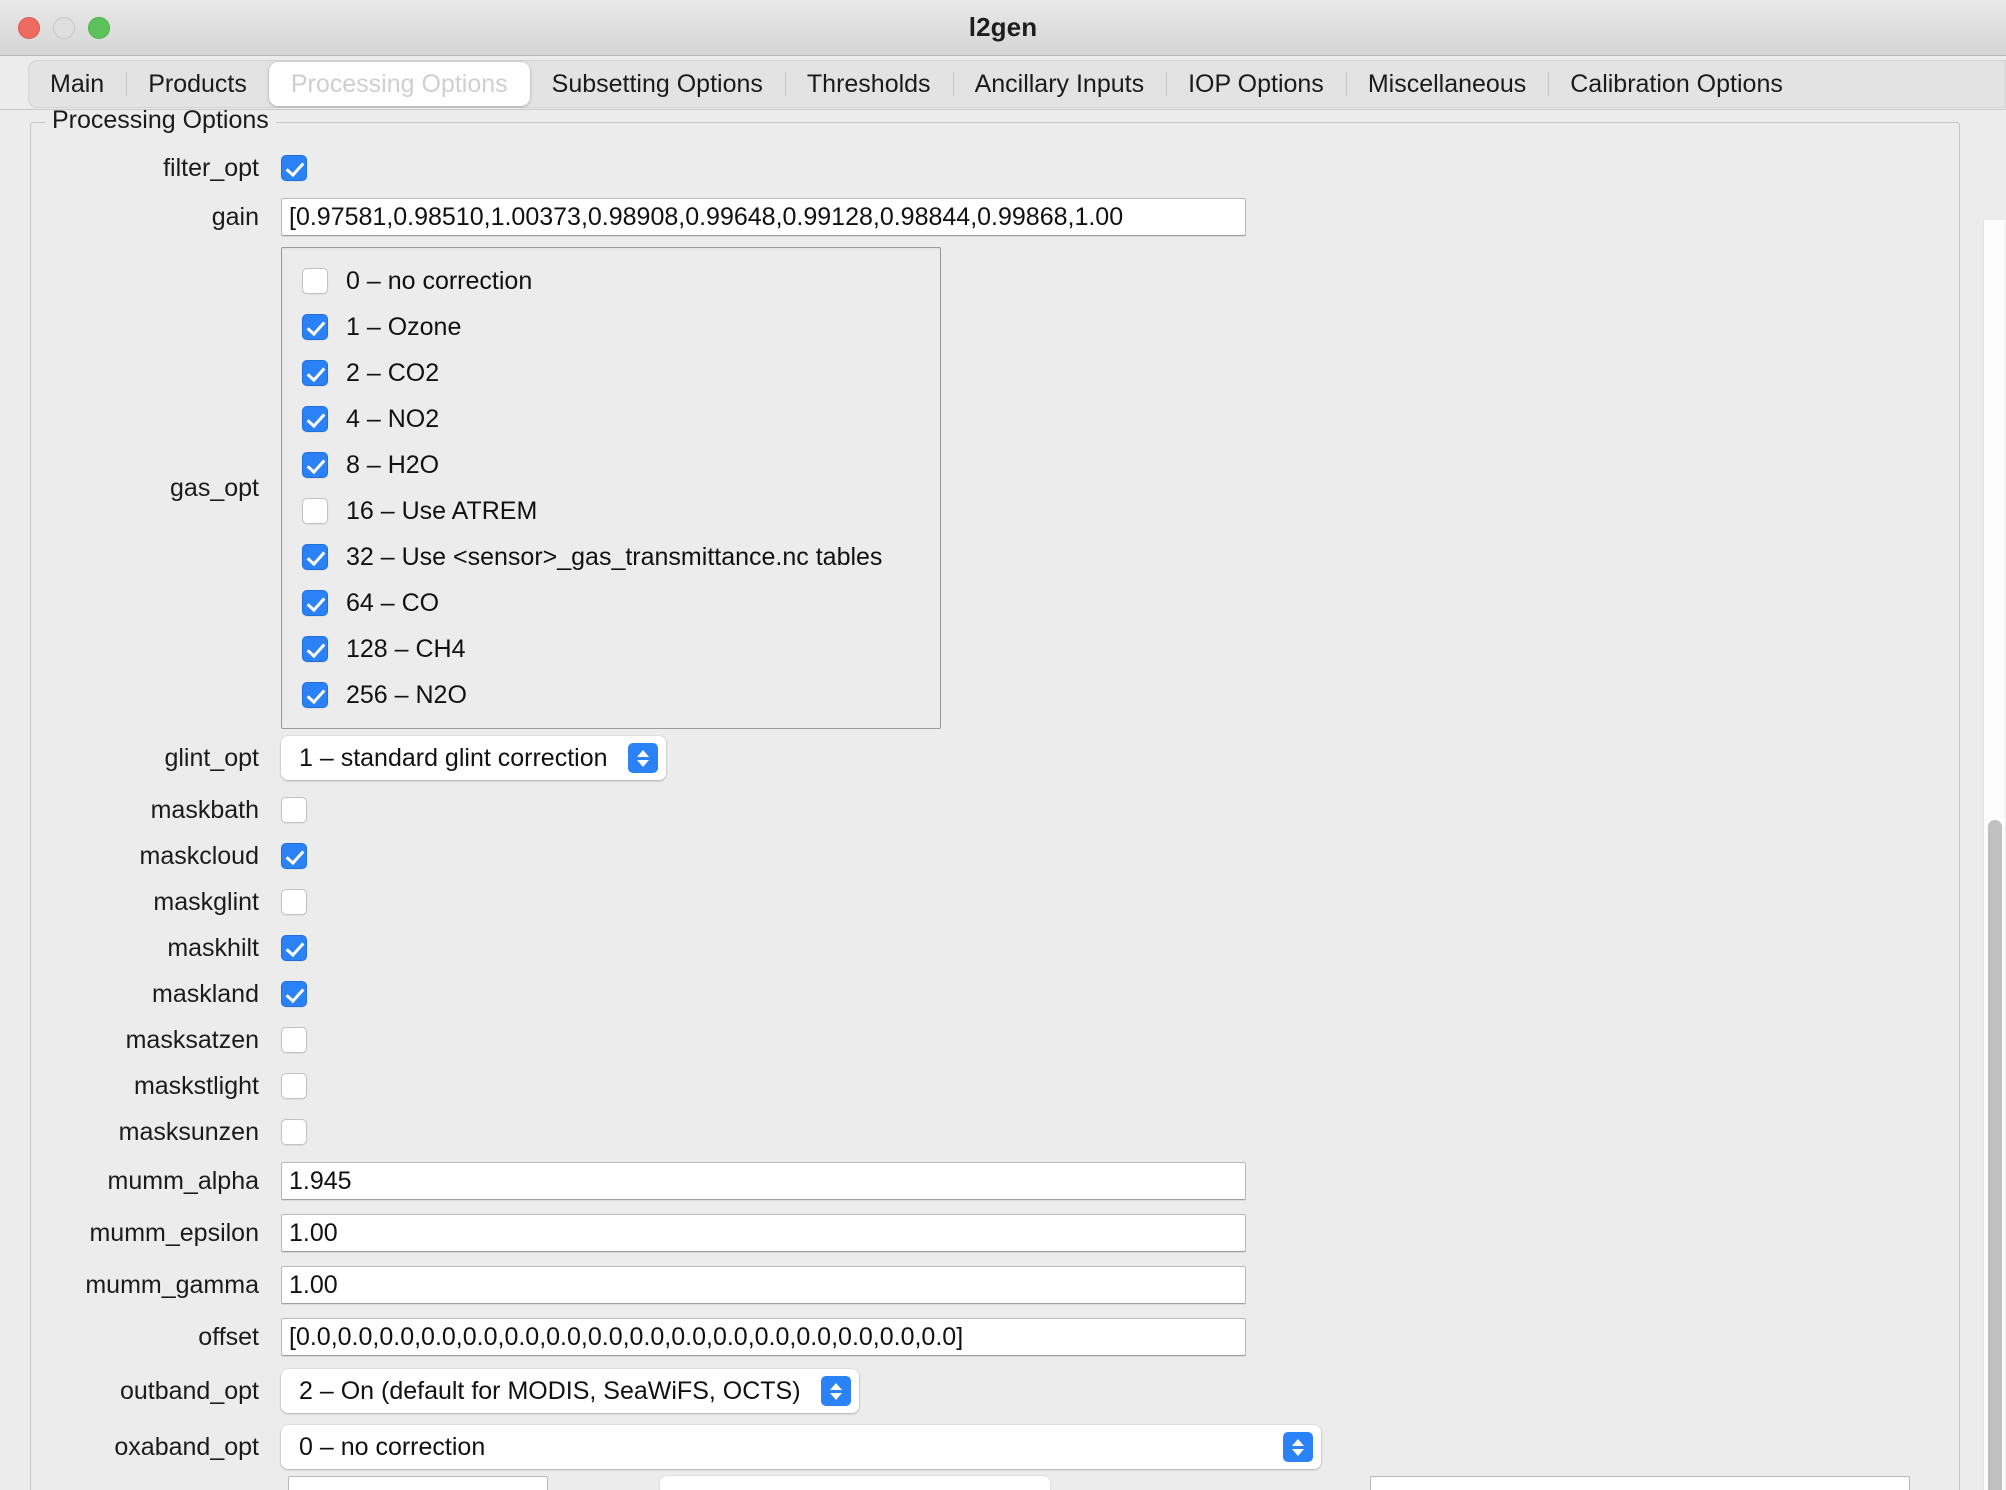  Describe the element at coordinates (294, 1040) in the screenshot. I see `checkbox-masksatzen` at that location.